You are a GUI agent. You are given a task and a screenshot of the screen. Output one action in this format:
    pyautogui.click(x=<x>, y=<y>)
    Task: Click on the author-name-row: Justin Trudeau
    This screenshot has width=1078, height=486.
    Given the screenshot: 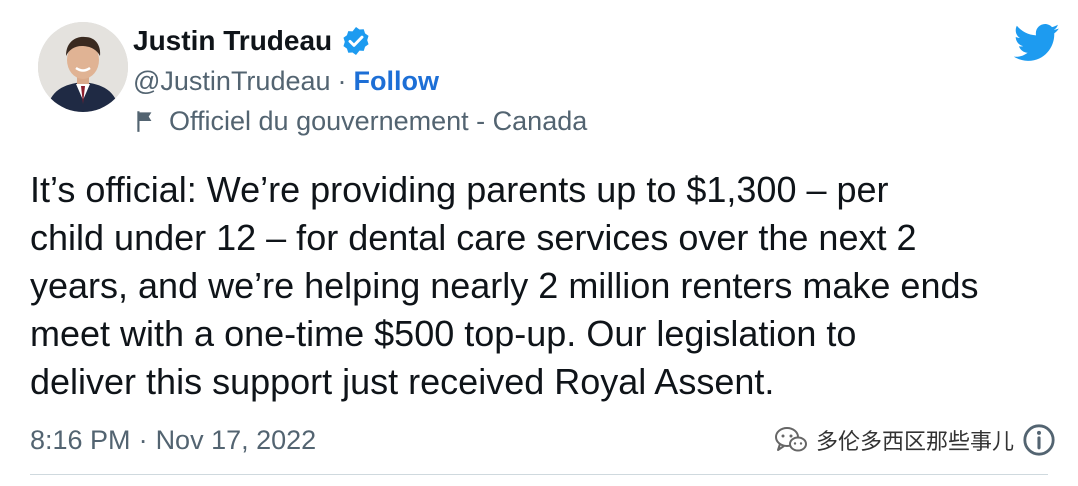 What is the action you would take?
    pyautogui.click(x=252, y=41)
    